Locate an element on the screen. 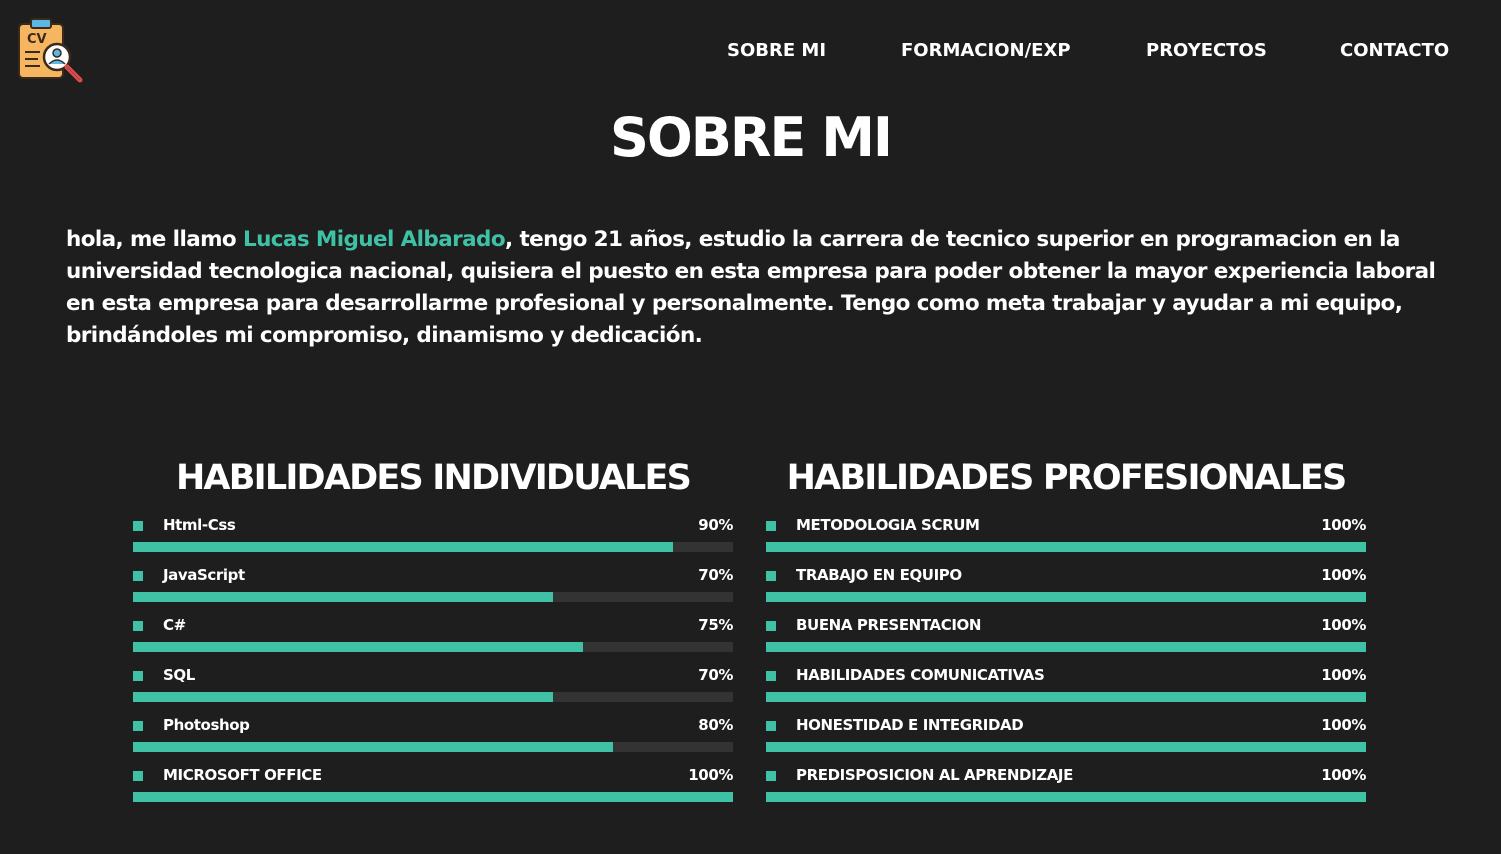 The width and height of the screenshot is (1501, 854). skill-row: HONESTIDAD E INTEGRIDAD 100% is located at coordinates (1066, 734).